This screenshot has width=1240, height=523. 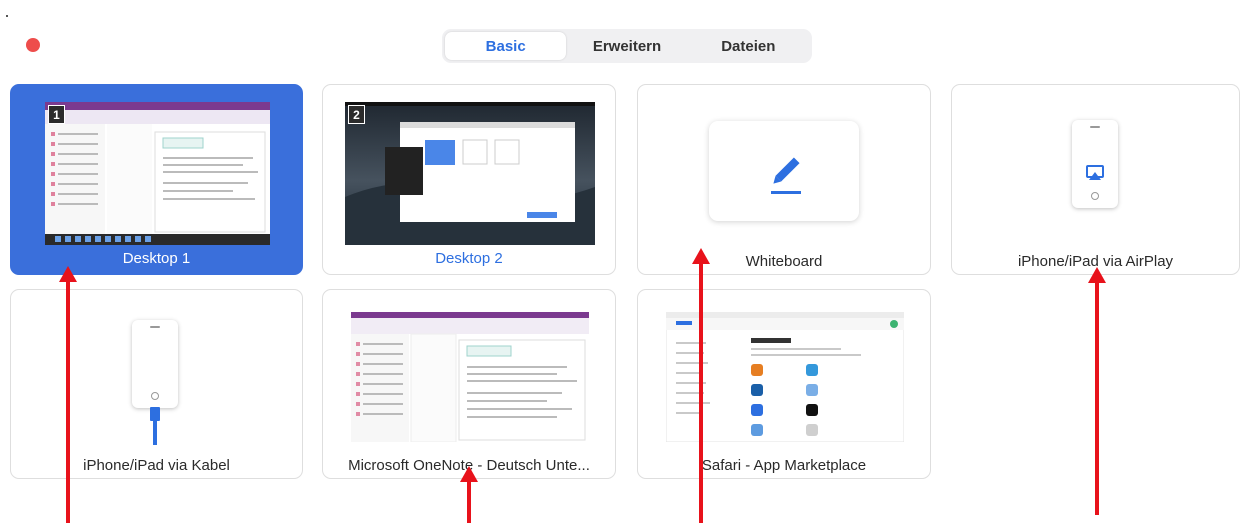 I want to click on phone-speaker, so click(x=155, y=327).